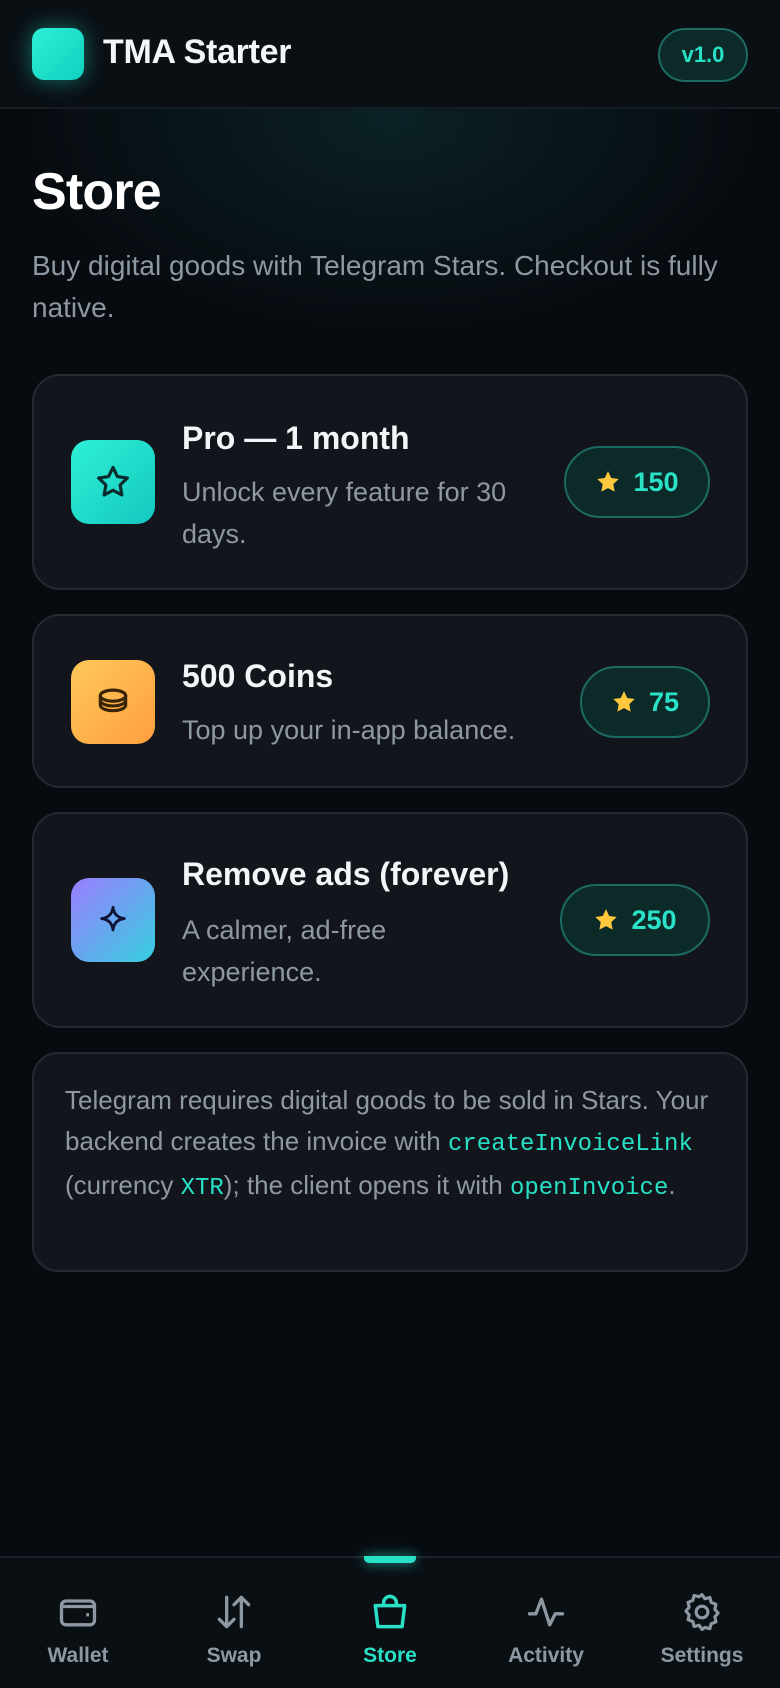 The height and width of the screenshot is (1688, 780). What do you see at coordinates (78, 1613) in the screenshot?
I see `wallet-icon` at bounding box center [78, 1613].